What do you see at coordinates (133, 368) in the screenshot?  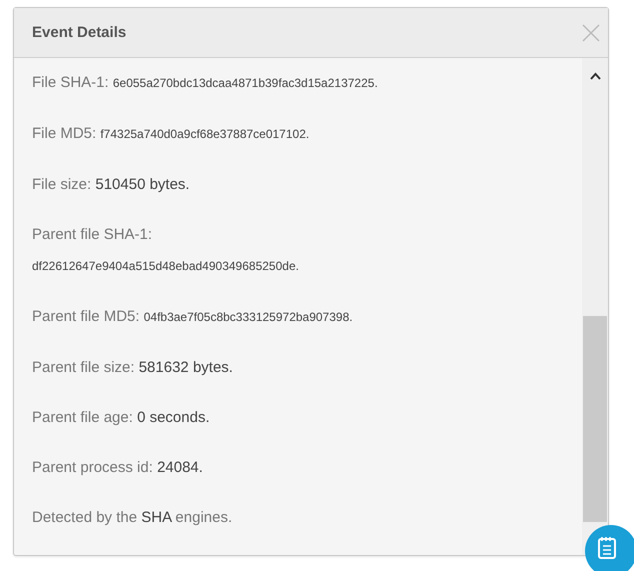 I see `detail-line: Parent file size: 581632 bytes.` at bounding box center [133, 368].